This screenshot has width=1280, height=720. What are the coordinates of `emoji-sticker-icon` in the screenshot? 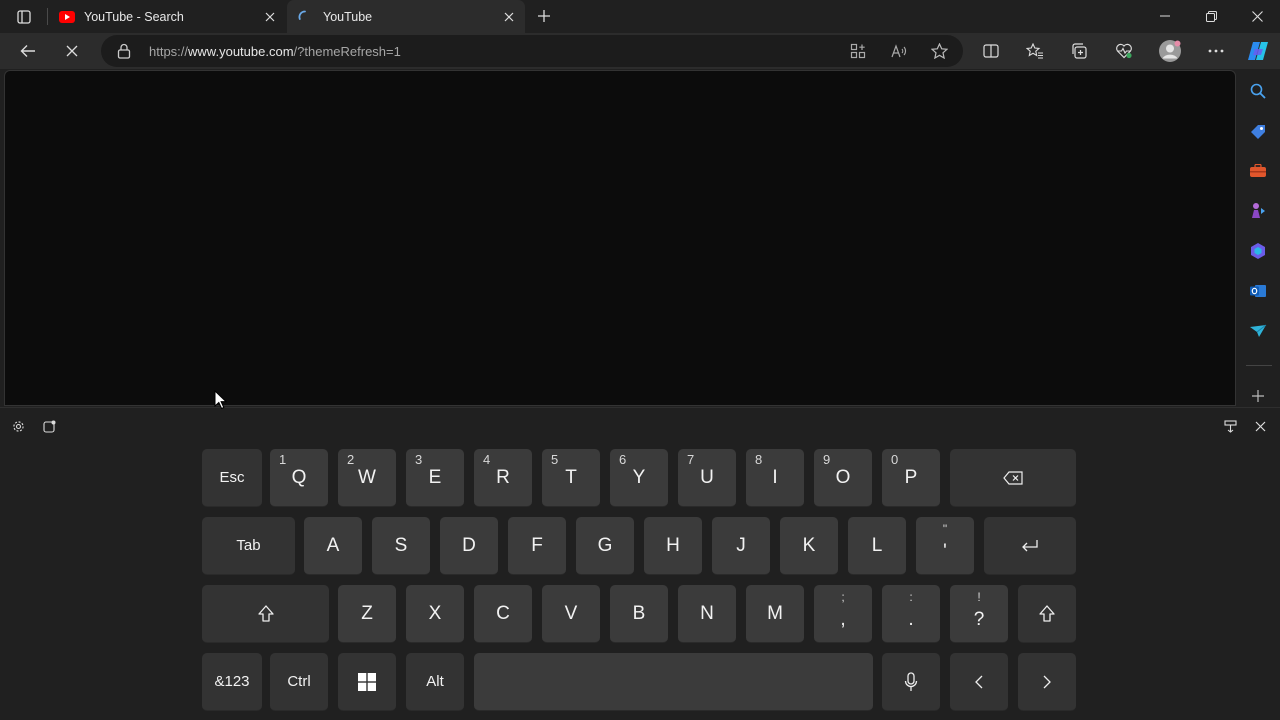 It's located at (49, 426).